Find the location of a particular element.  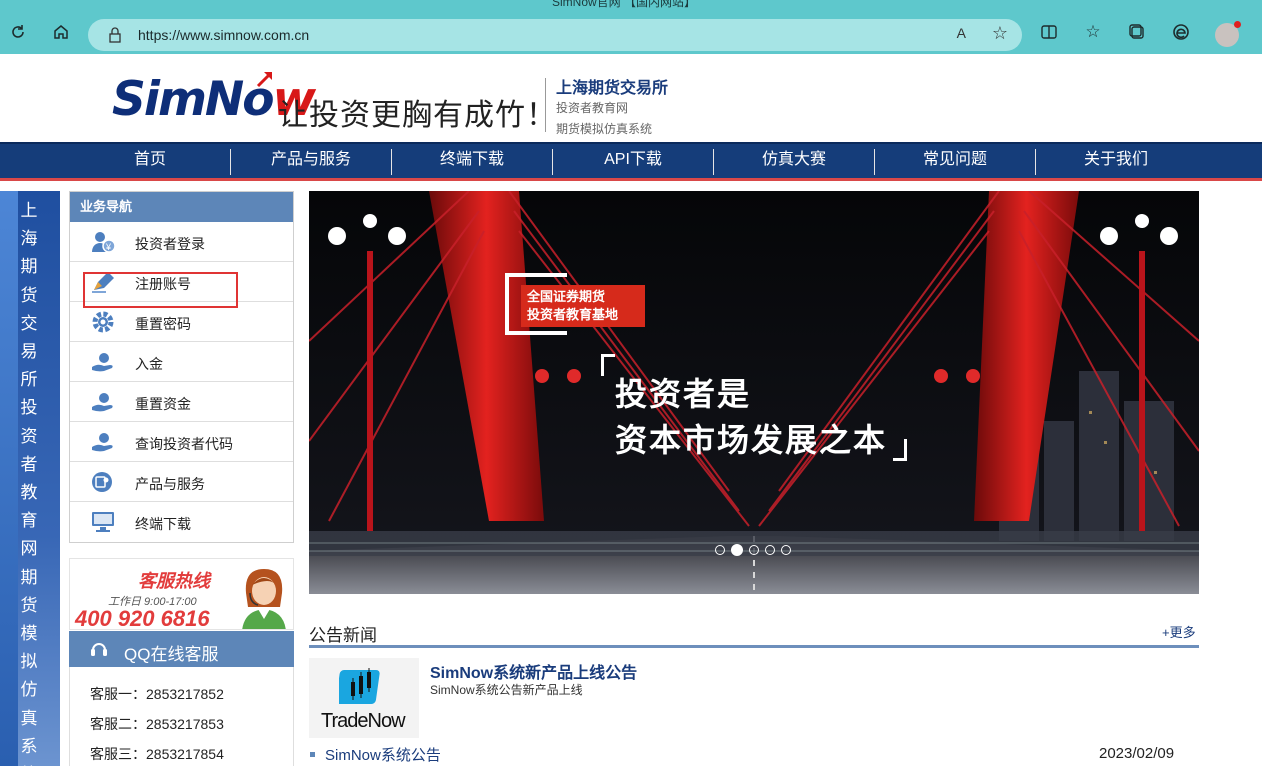

qq-service-title: QQ在线客服 is located at coordinates (171, 654).